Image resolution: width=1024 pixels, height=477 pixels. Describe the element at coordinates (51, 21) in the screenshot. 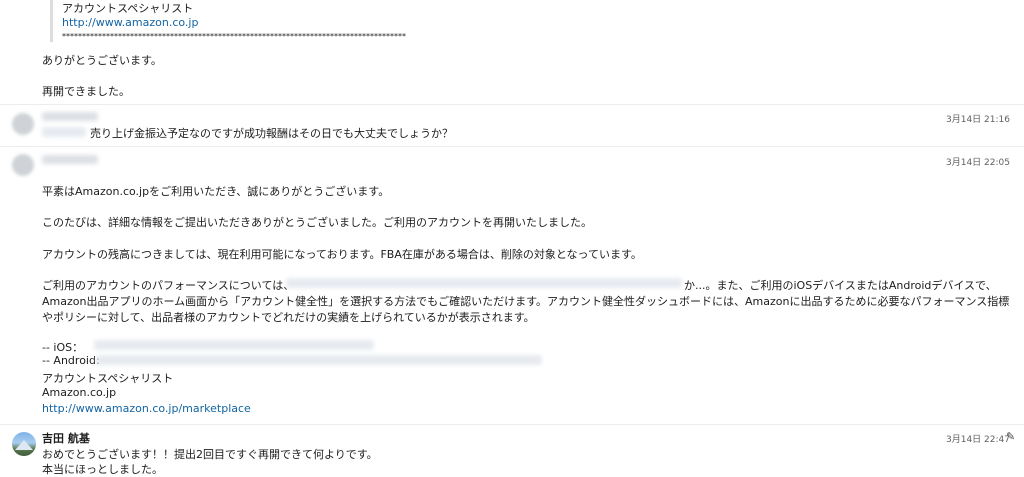

I see `quote-bar` at that location.